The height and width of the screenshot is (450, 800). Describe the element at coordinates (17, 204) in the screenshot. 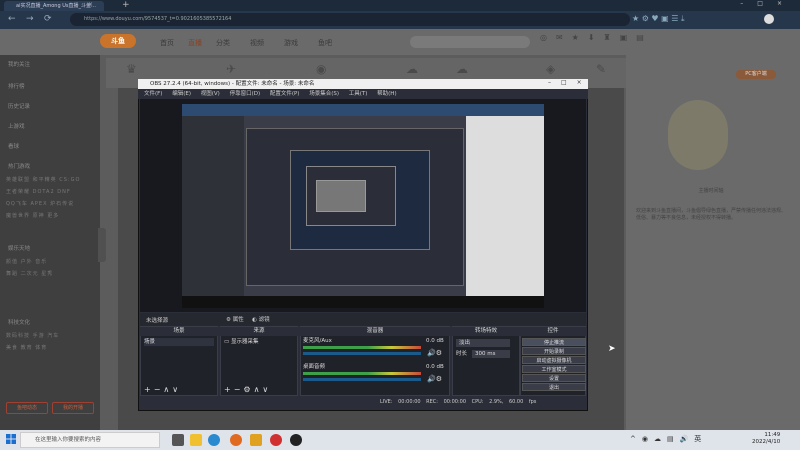

I see `grid-item: QQ飞车` at that location.